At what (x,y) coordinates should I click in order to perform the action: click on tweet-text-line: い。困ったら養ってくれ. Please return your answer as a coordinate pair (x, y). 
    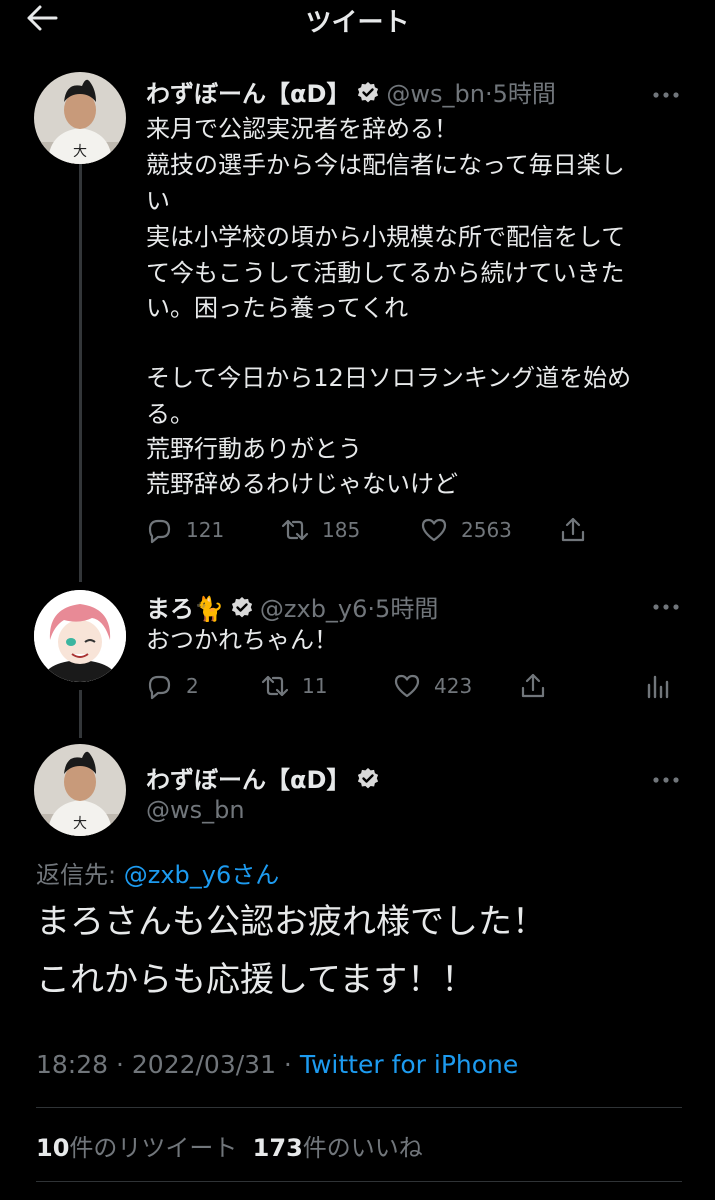
    Looking at the image, I should click on (277, 308).